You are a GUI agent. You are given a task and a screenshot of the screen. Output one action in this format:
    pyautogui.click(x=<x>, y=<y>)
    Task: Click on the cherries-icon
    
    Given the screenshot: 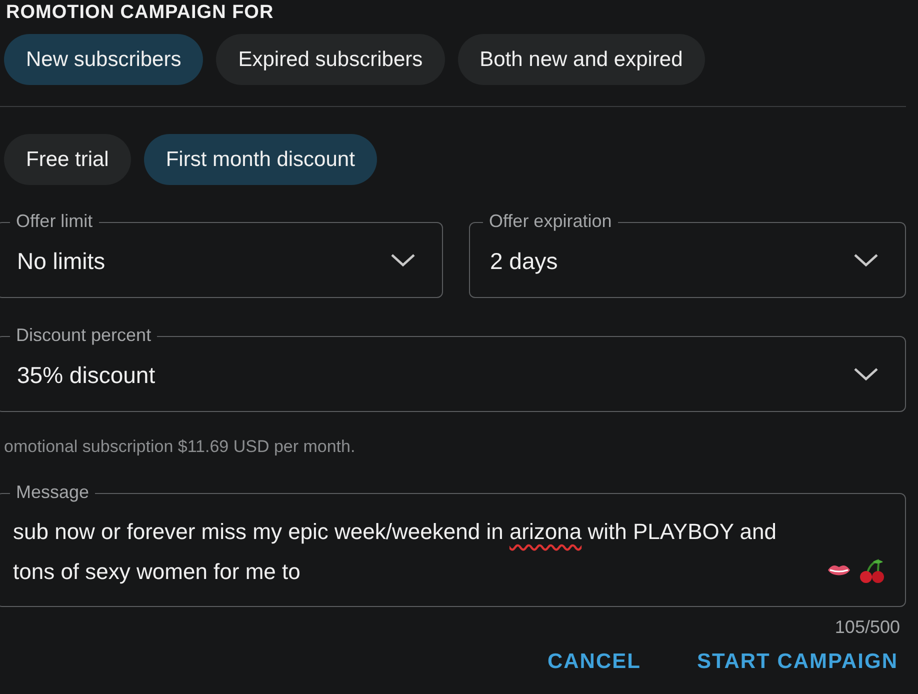 What is the action you would take?
    pyautogui.click(x=872, y=571)
    